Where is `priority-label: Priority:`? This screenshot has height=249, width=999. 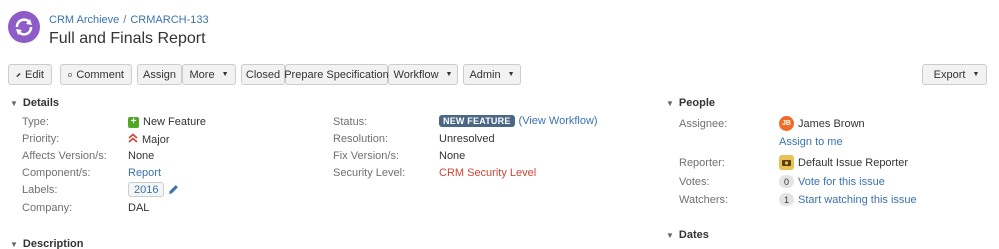
priority-label: Priority: is located at coordinates (41, 139).